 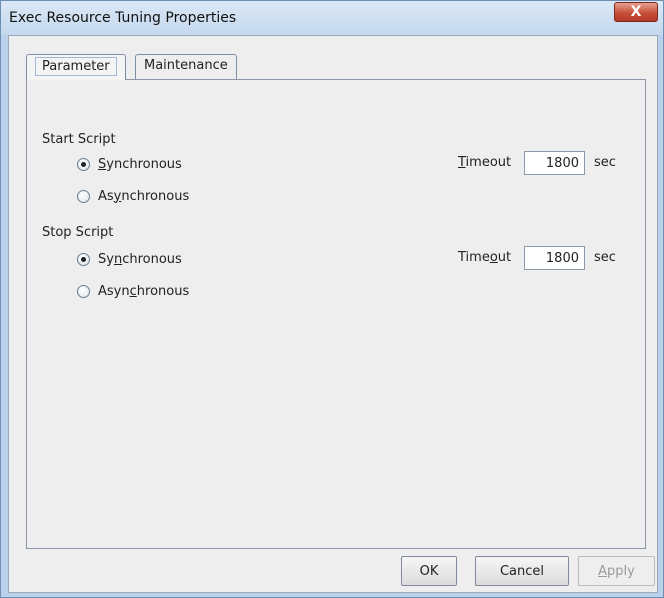 What do you see at coordinates (485, 162) in the screenshot?
I see `start-timeout-label: Timeout` at bounding box center [485, 162].